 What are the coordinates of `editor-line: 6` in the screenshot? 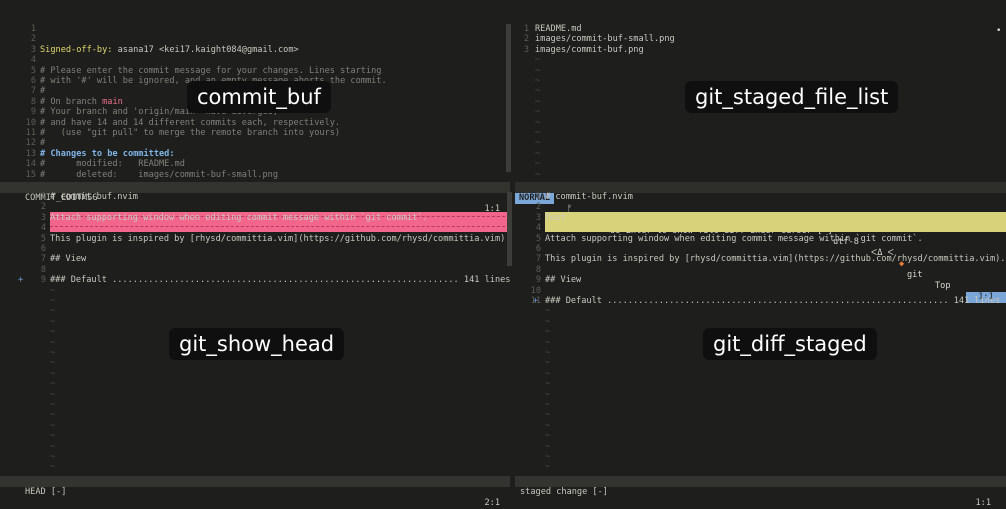 It's located at (760, 249).